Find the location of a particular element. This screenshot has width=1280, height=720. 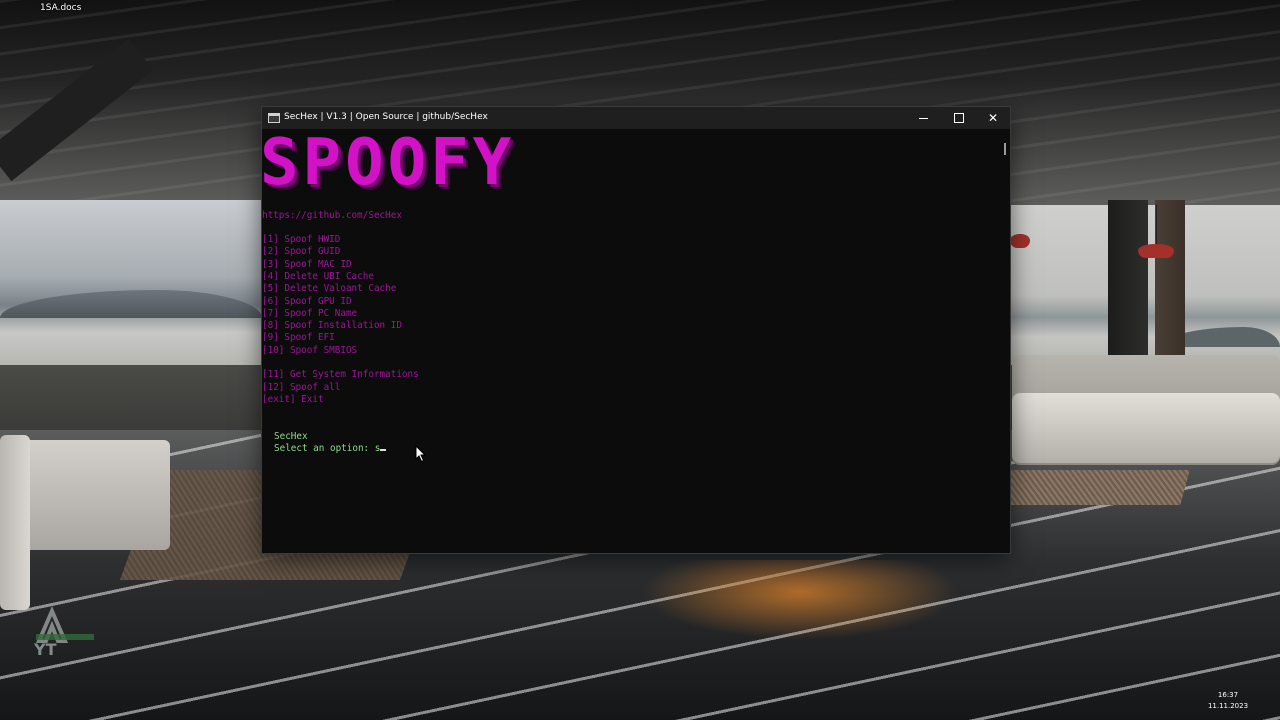

console-app-icon is located at coordinates (274, 118).